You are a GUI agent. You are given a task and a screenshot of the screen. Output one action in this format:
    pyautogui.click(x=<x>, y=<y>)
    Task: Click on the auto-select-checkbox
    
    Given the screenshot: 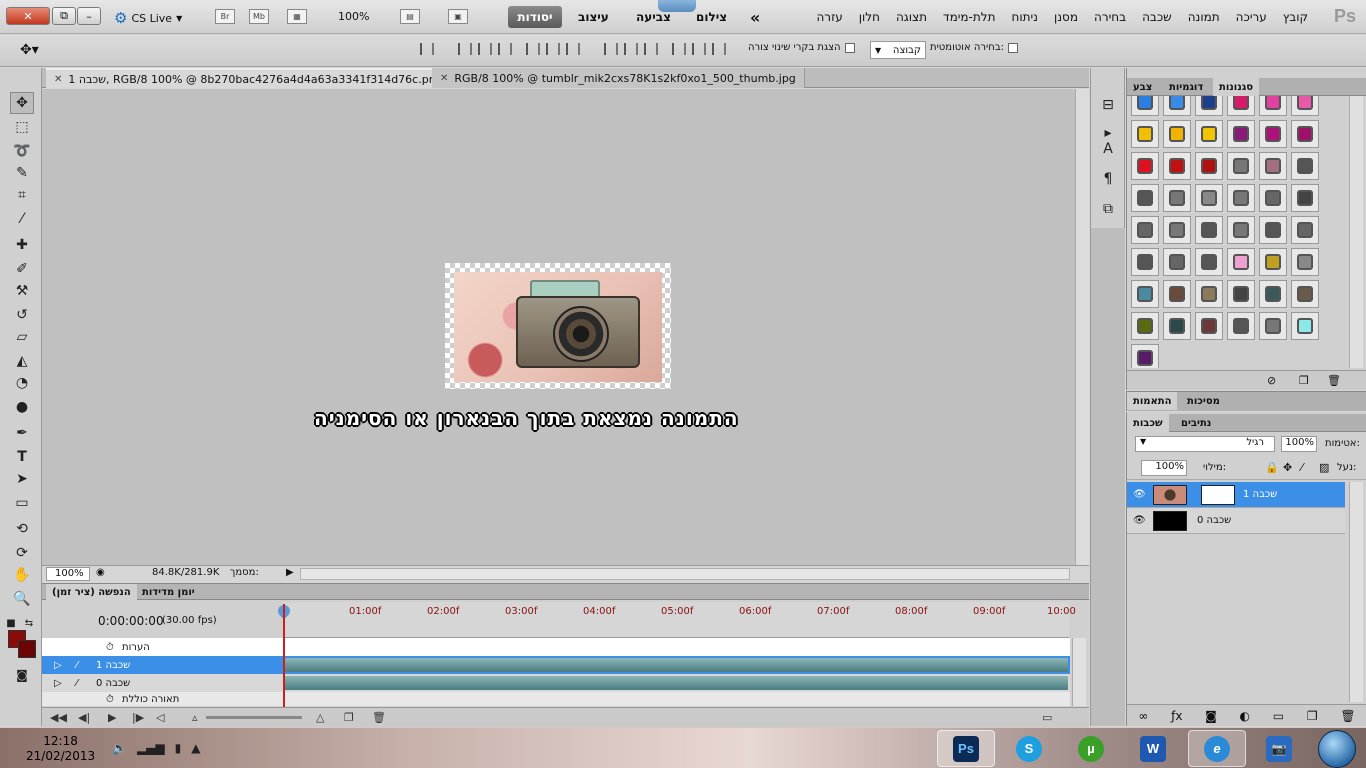 What is the action you would take?
    pyautogui.click(x=1013, y=47)
    